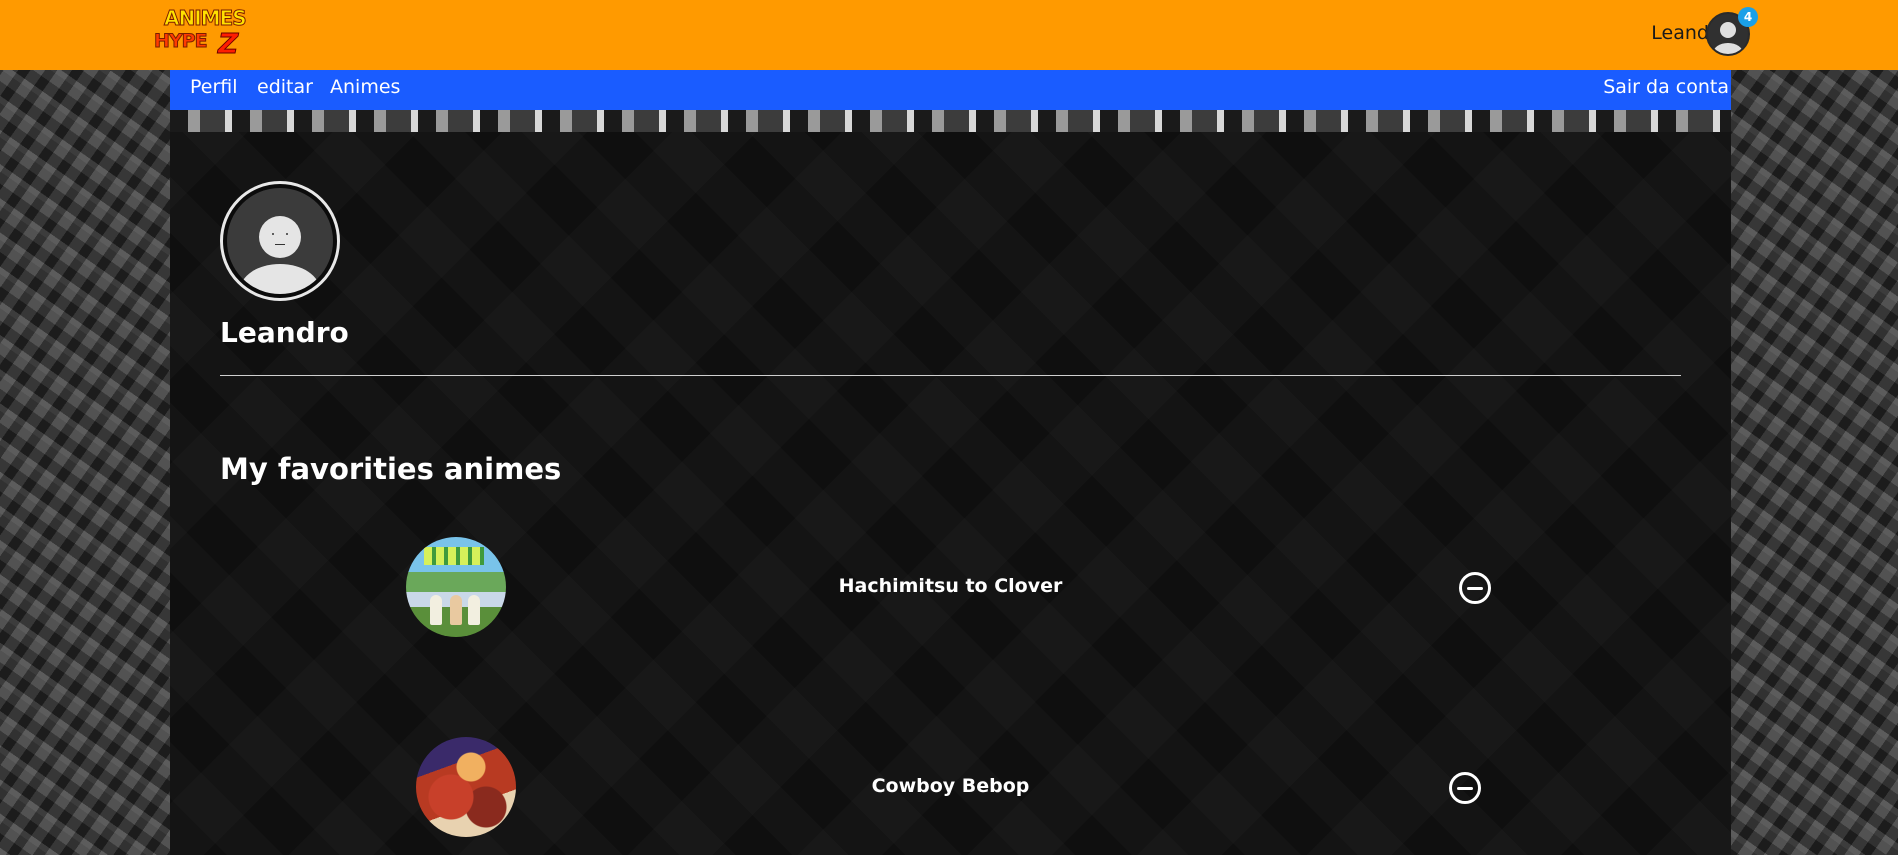 This screenshot has width=1898, height=855. Describe the element at coordinates (287, 234) in the screenshot. I see `avatar-eye-right` at that location.